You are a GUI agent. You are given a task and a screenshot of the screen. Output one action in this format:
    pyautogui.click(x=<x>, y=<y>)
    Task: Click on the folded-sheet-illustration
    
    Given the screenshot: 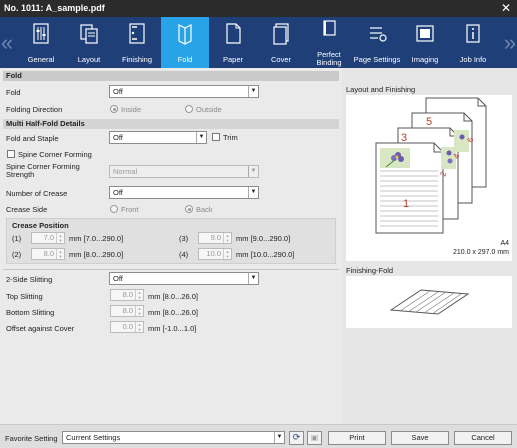 What is the action you would take?
    pyautogui.click(x=429, y=302)
    